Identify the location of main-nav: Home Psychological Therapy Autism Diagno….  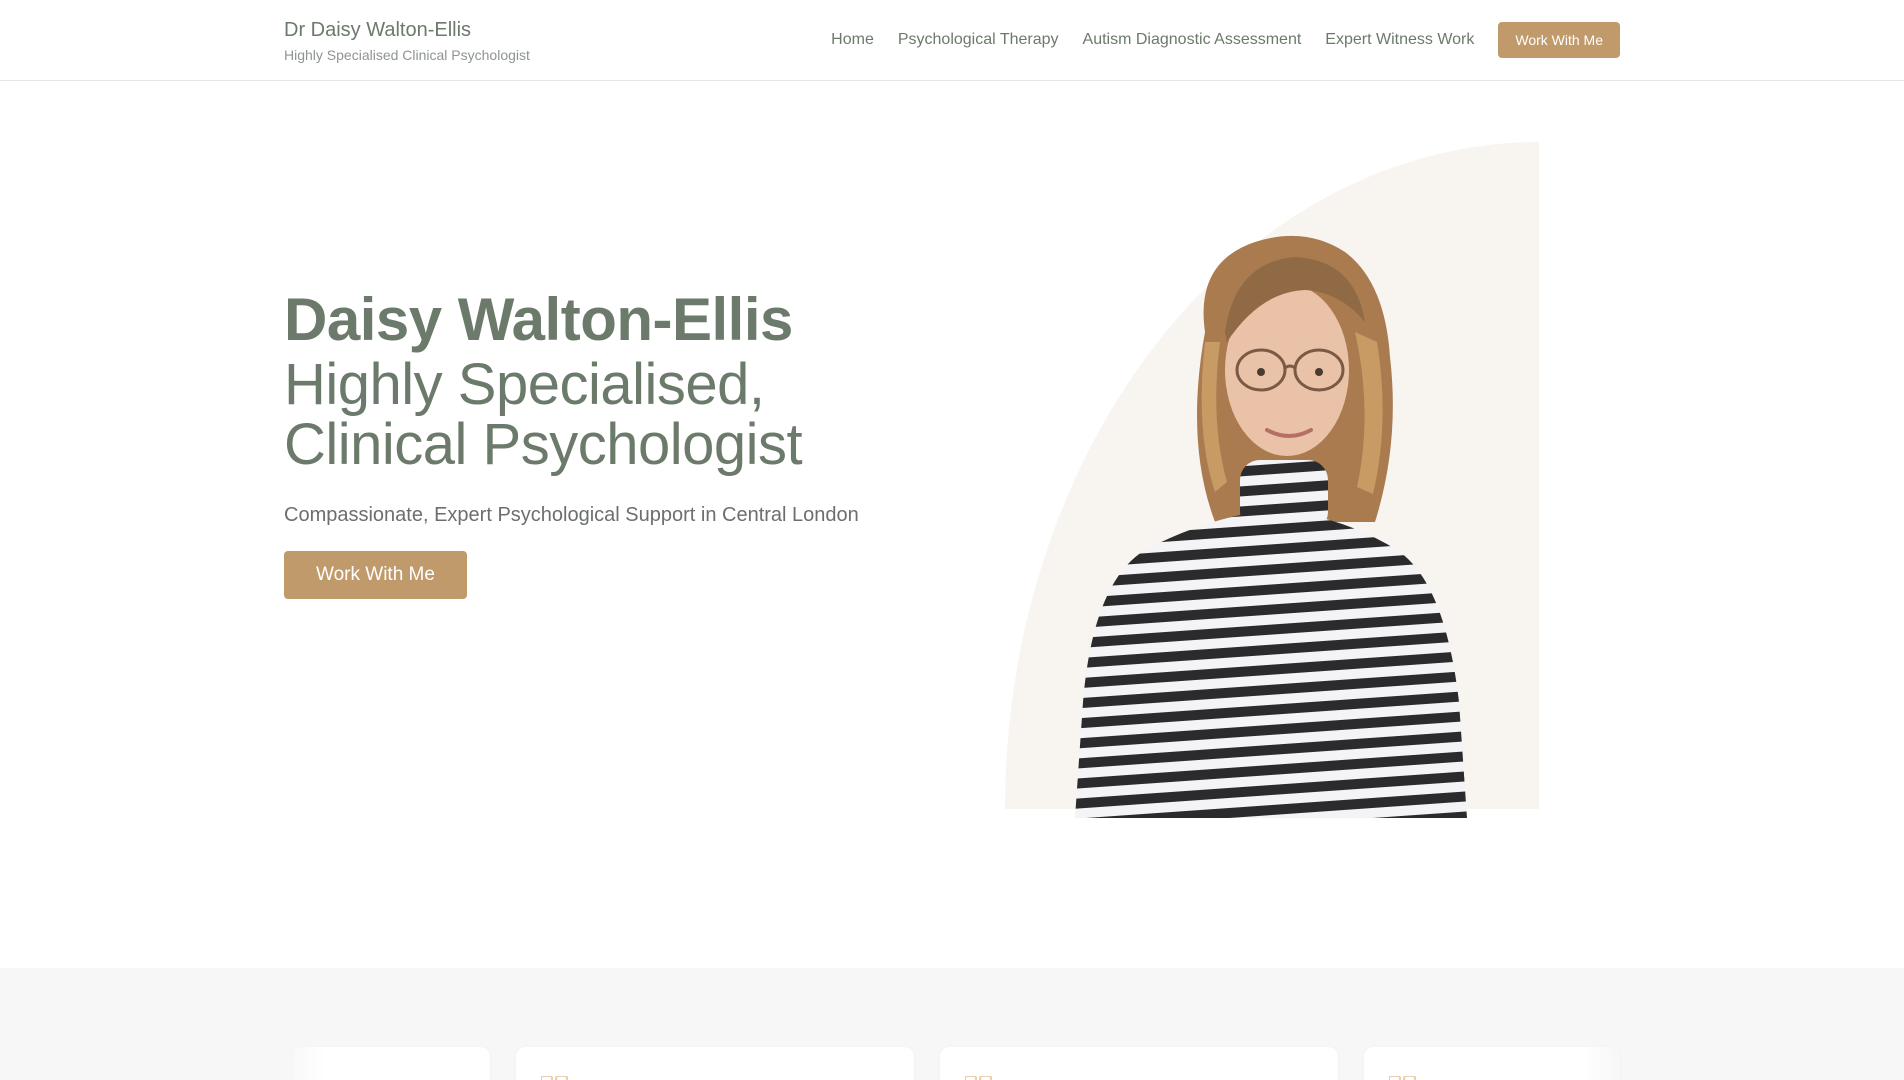
(1225, 40).